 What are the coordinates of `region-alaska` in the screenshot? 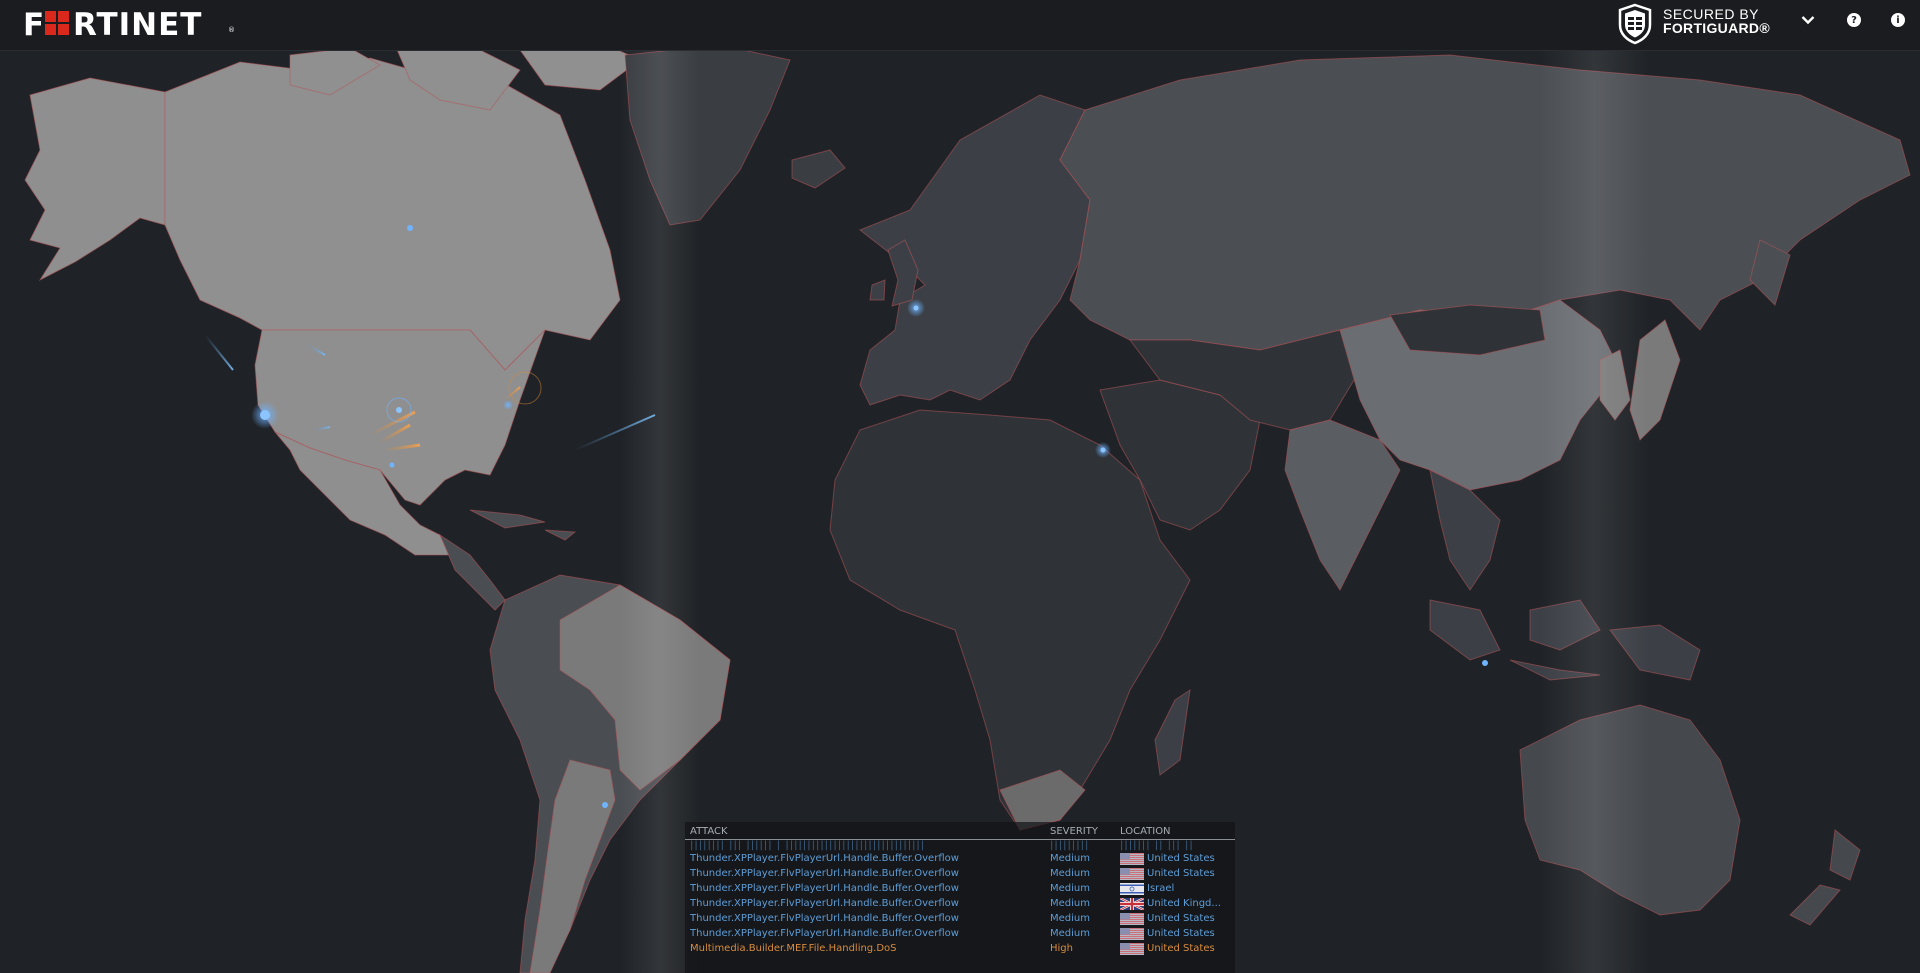 It's located at (95, 179).